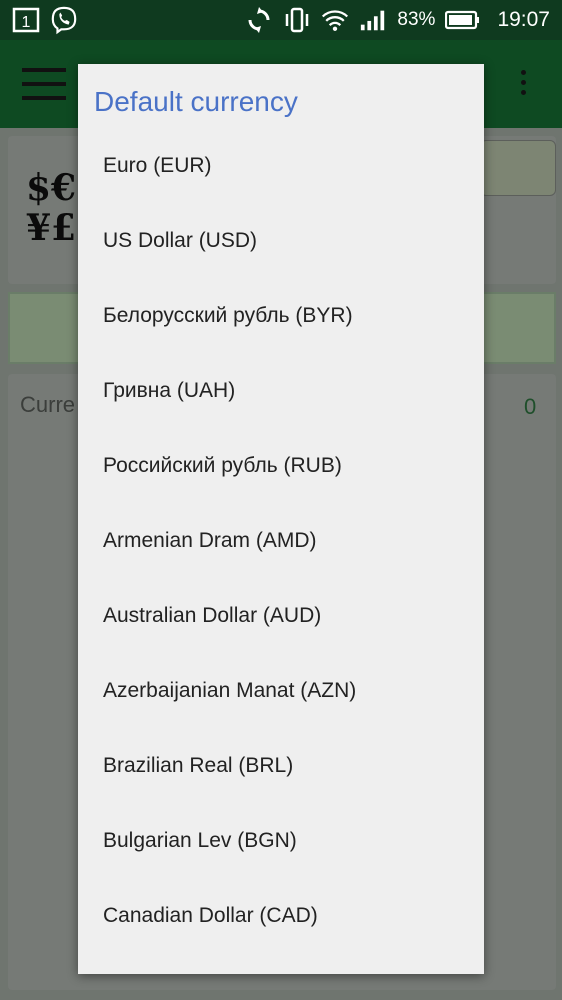 This screenshot has width=562, height=1000. I want to click on currency-option: Белорусский рубль (BYR), so click(281, 315).